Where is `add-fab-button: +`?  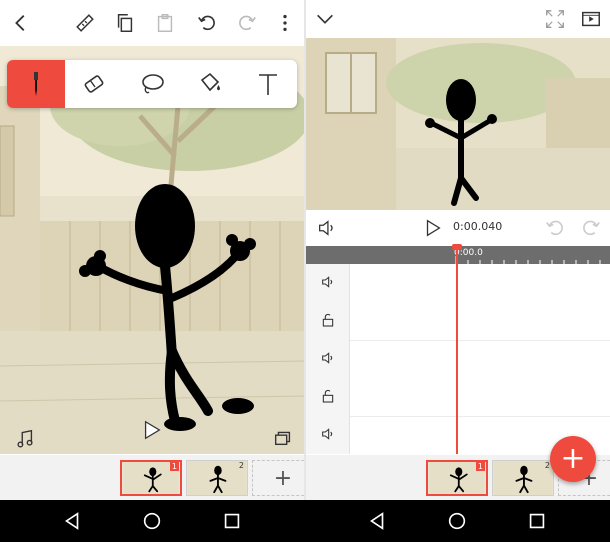
add-fab-button: + is located at coordinates (573, 459).